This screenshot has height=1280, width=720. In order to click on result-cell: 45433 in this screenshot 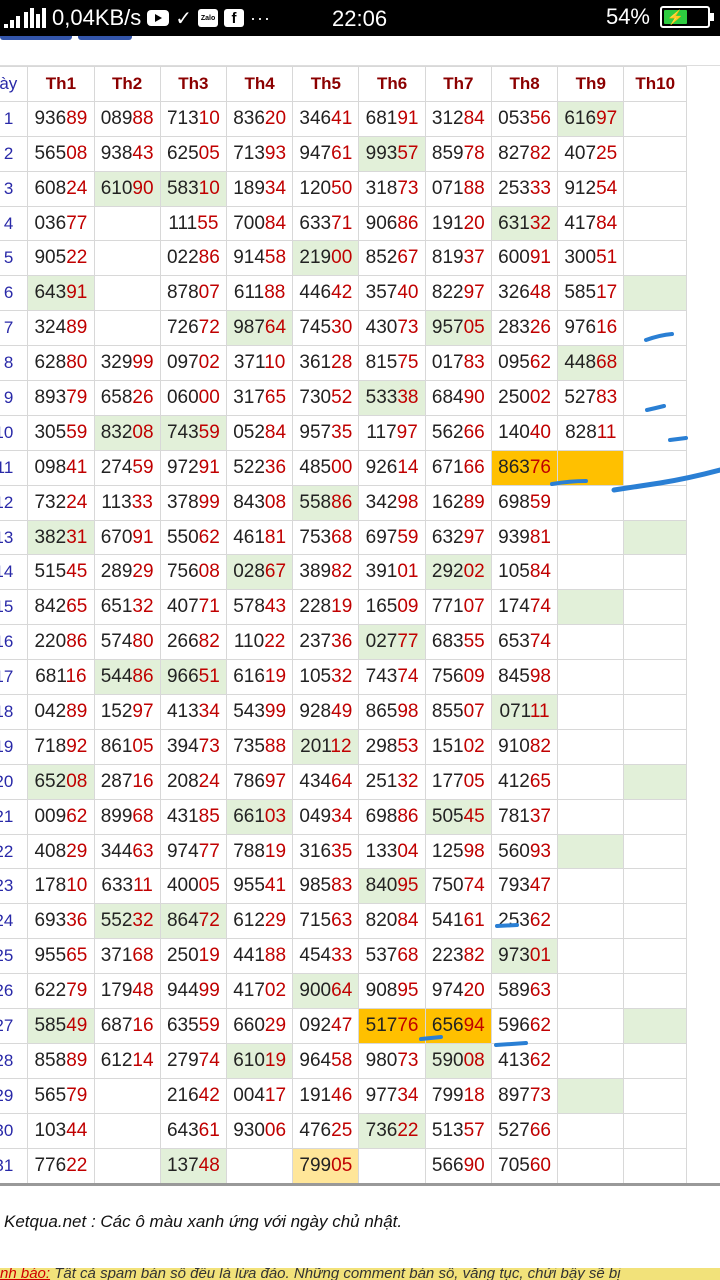, I will do `click(326, 956)`.